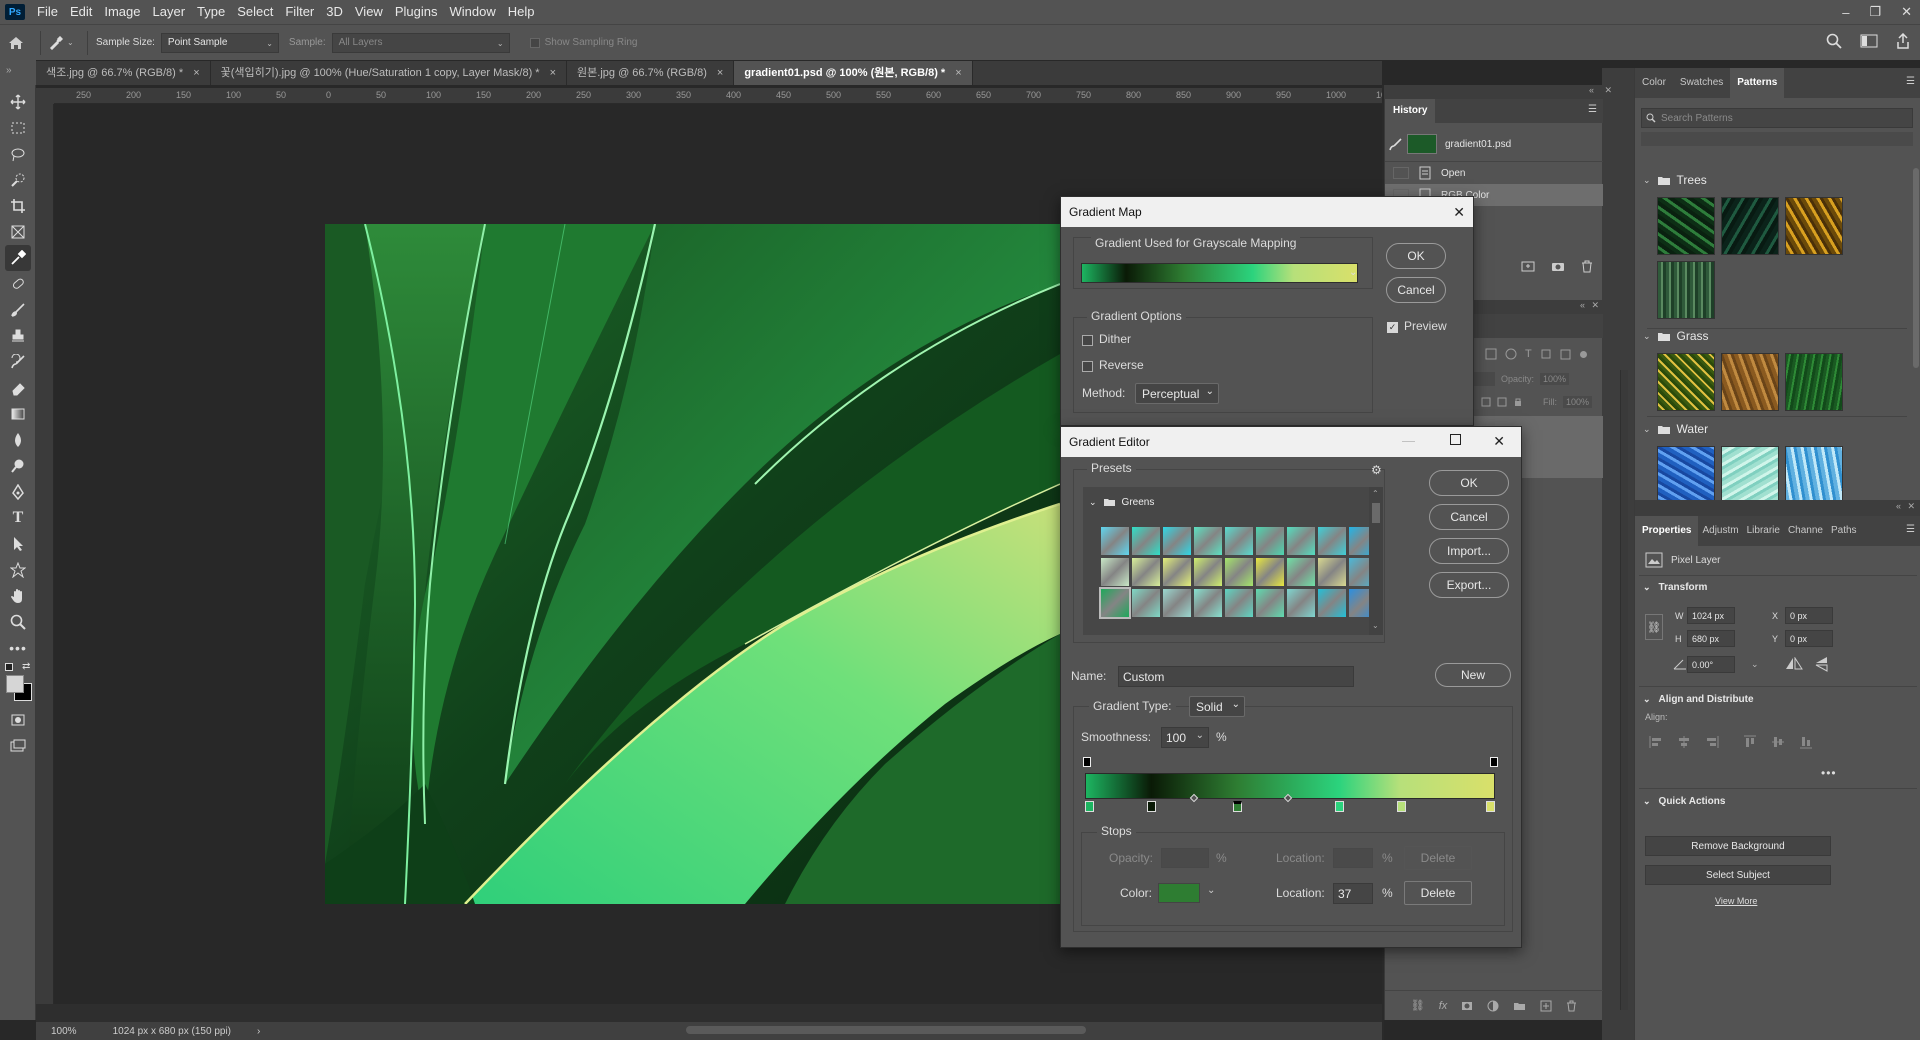 This screenshot has height=1040, width=1920. Describe the element at coordinates (1738, 875) in the screenshot. I see `select-subject-button: Select Subject` at that location.